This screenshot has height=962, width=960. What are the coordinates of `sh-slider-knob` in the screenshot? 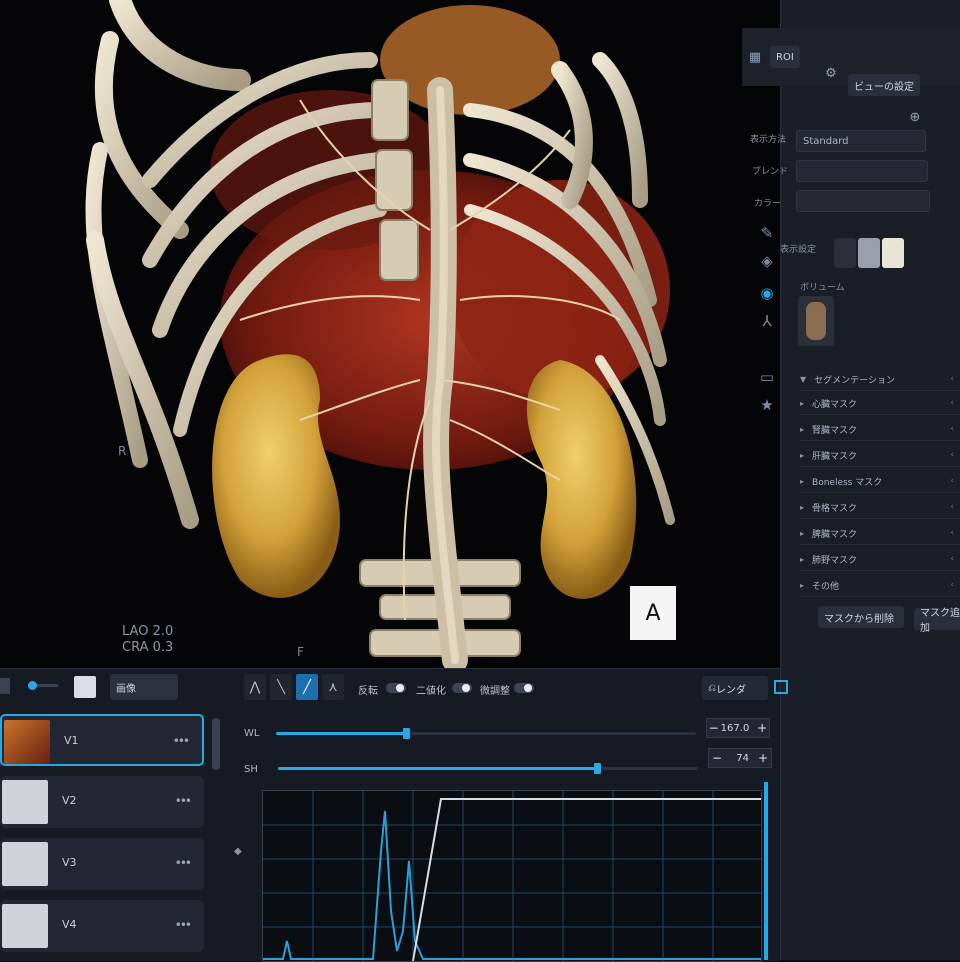 It's located at (598, 768).